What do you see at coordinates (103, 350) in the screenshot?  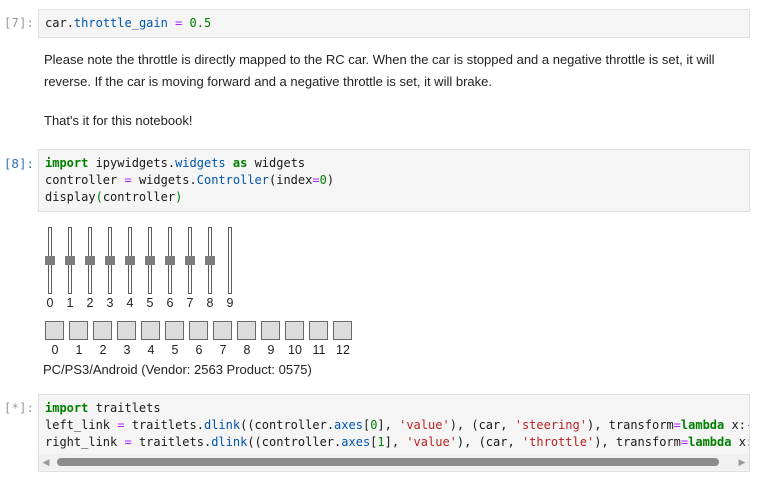 I see `button-label: 2` at bounding box center [103, 350].